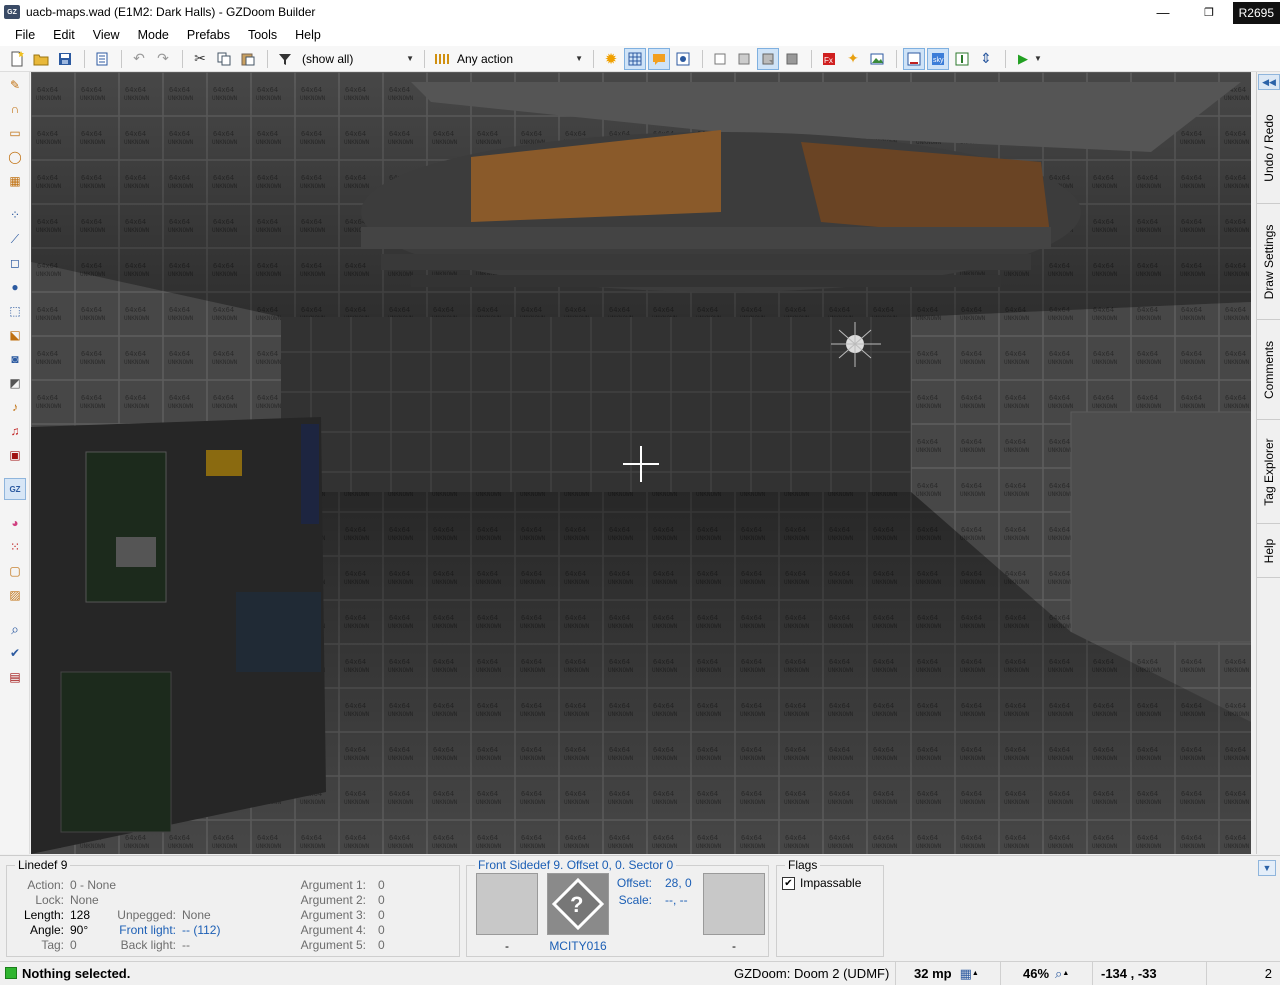  I want to click on argument-1-value: 0, so click(381, 885).